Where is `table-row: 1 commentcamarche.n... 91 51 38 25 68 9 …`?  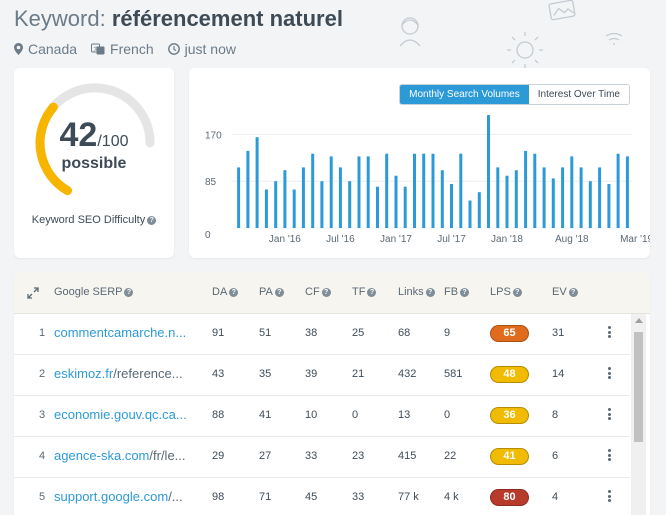 table-row: 1 commentcamarche.n... 91 51 38 25 68 9 … is located at coordinates (322, 334).